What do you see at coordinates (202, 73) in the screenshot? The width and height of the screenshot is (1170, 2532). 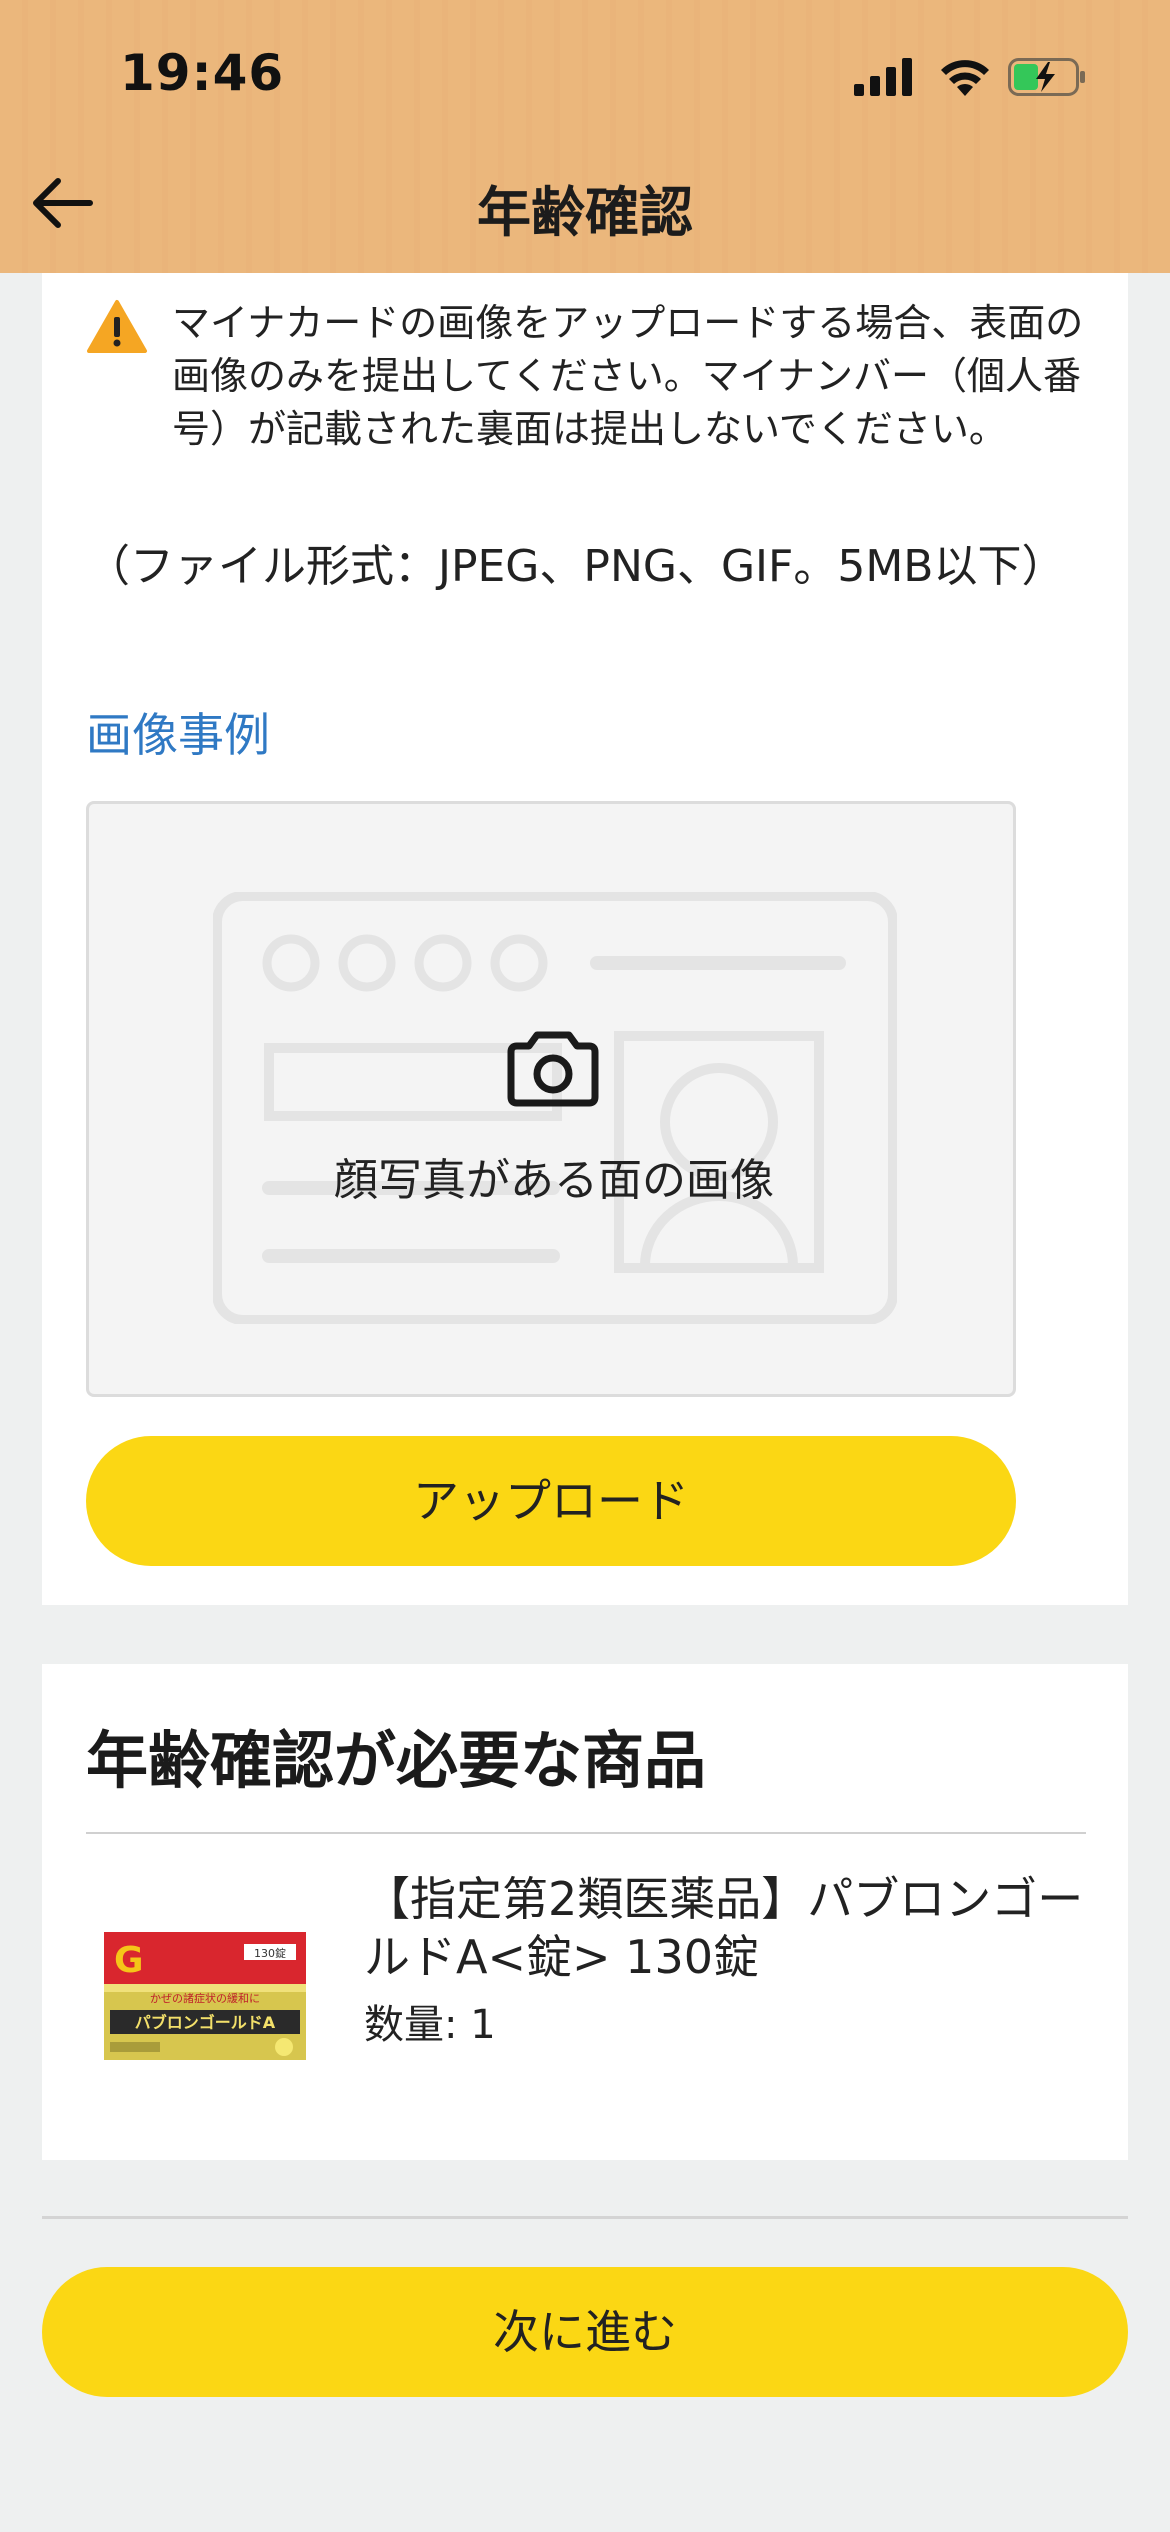 I see `status-time: 19:46` at bounding box center [202, 73].